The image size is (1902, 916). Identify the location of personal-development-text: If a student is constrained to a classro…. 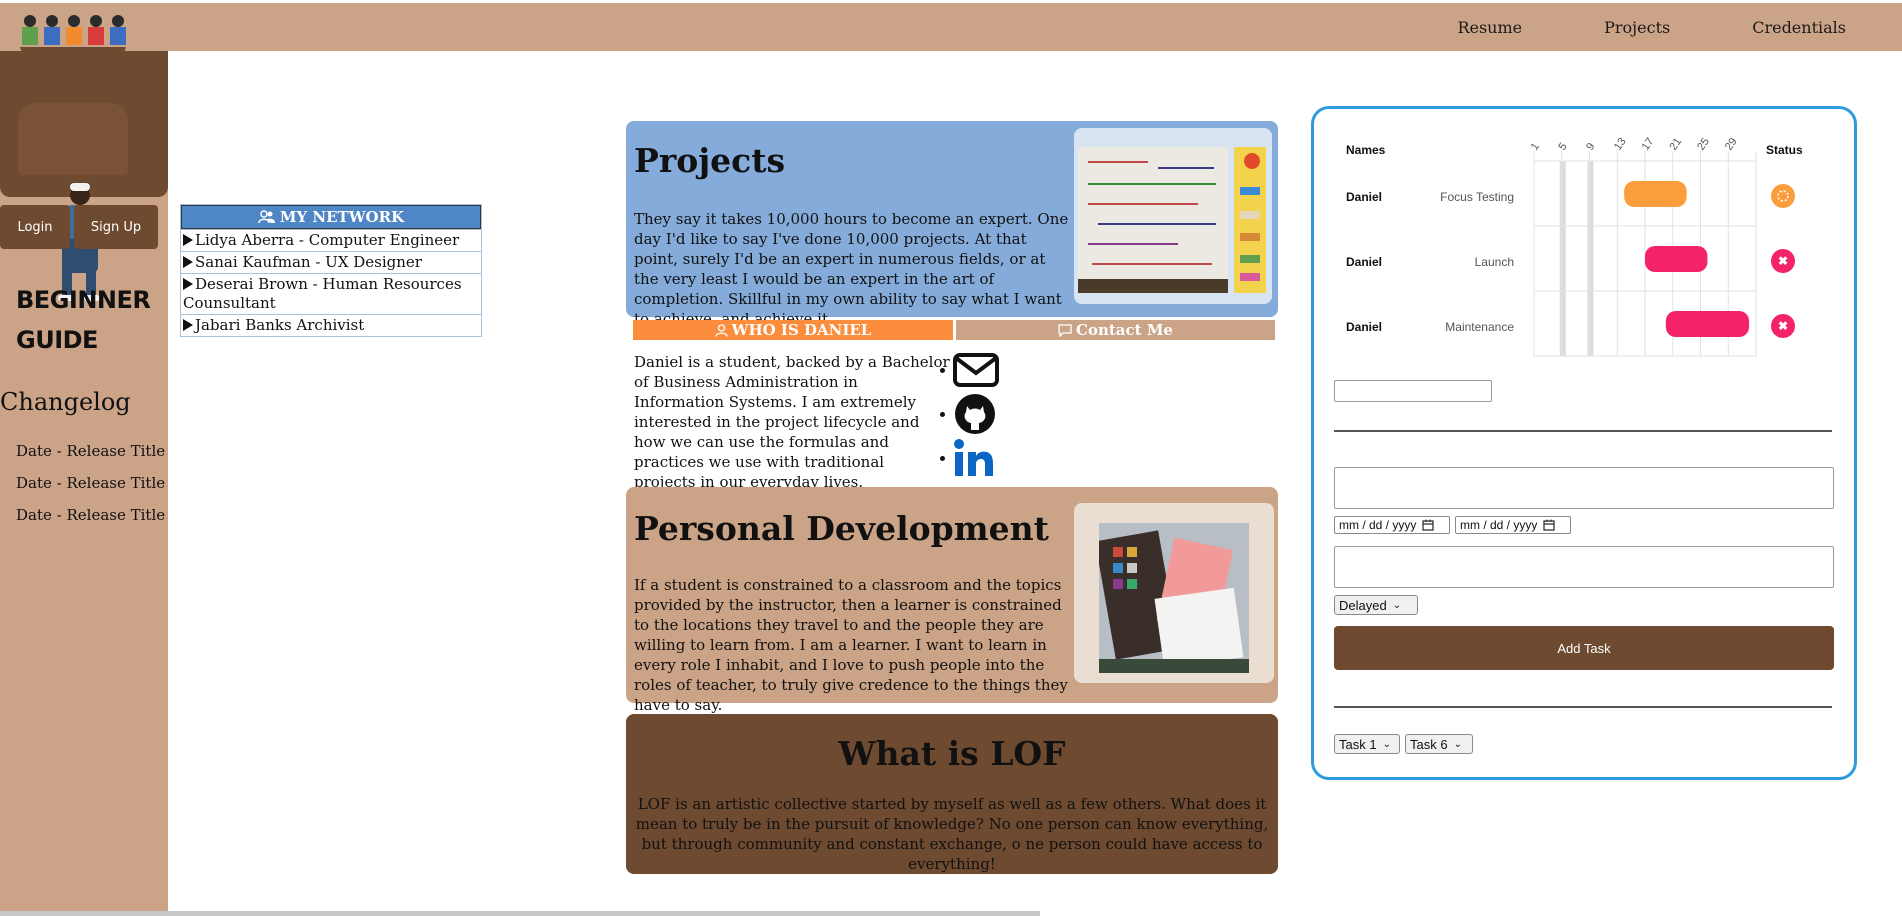
(851, 645).